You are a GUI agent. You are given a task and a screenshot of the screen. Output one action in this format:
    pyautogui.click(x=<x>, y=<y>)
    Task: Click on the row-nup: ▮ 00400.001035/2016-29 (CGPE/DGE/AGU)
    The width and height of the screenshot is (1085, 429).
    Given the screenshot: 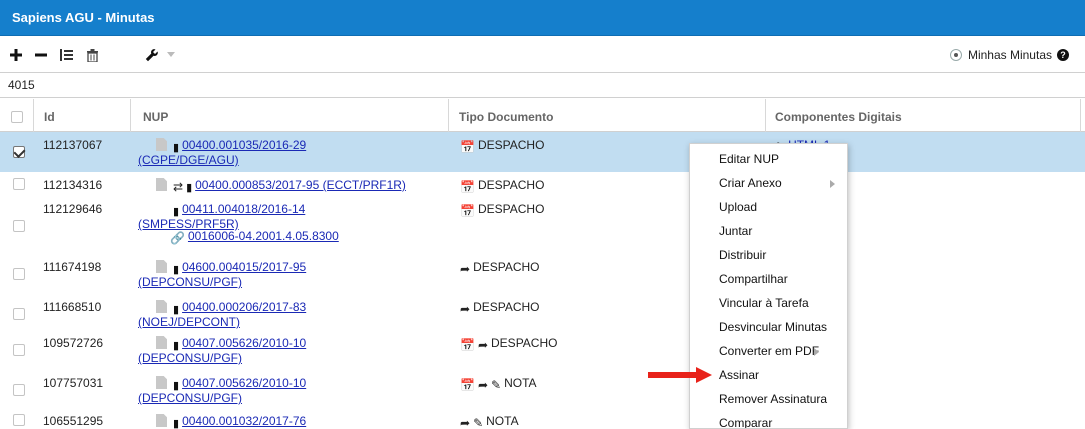 What is the action you would take?
    pyautogui.click(x=293, y=152)
    